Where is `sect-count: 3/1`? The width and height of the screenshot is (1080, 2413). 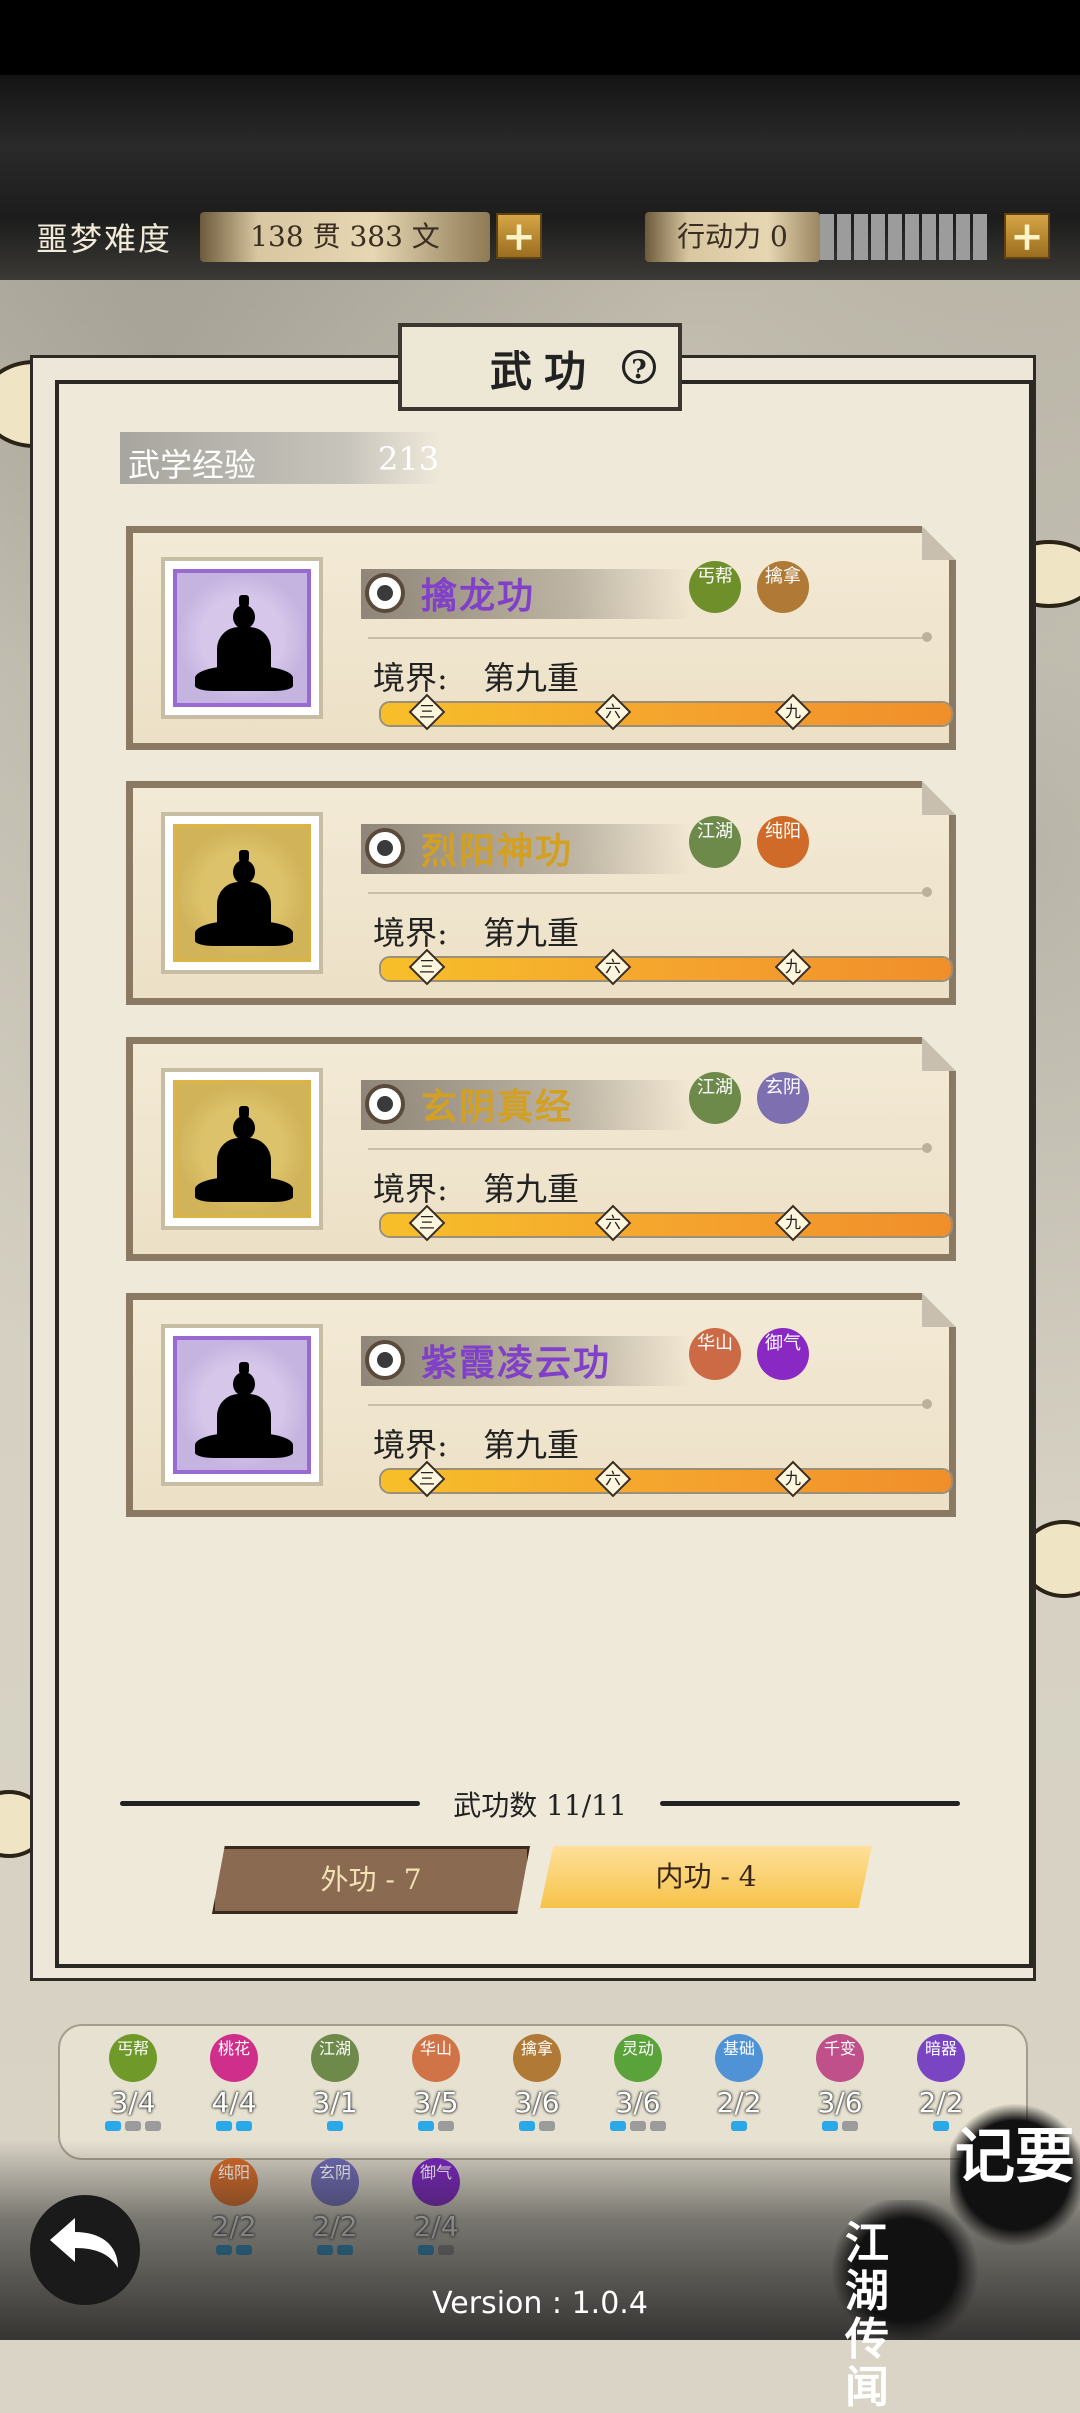
sect-count: 3/1 is located at coordinates (335, 2102).